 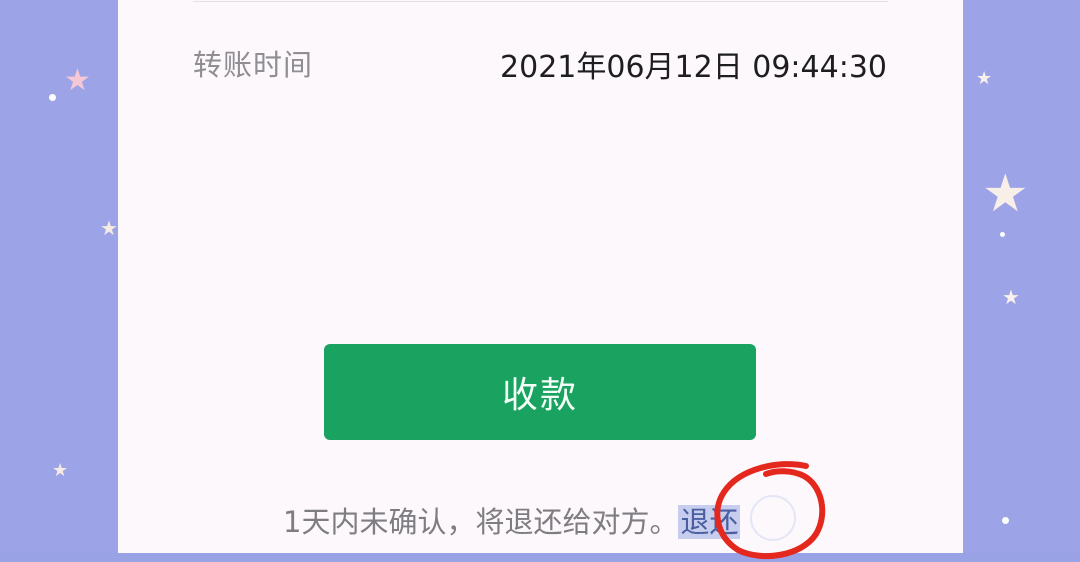 I want to click on transfer-time-label: 转账时间, so click(x=253, y=65).